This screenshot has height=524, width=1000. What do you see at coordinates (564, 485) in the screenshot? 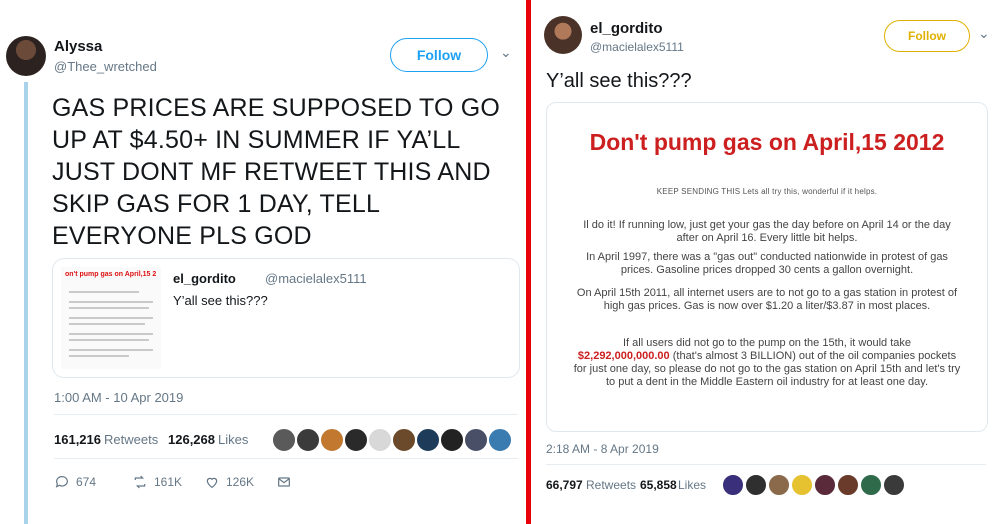
I see `retweet-count: 66,797` at bounding box center [564, 485].